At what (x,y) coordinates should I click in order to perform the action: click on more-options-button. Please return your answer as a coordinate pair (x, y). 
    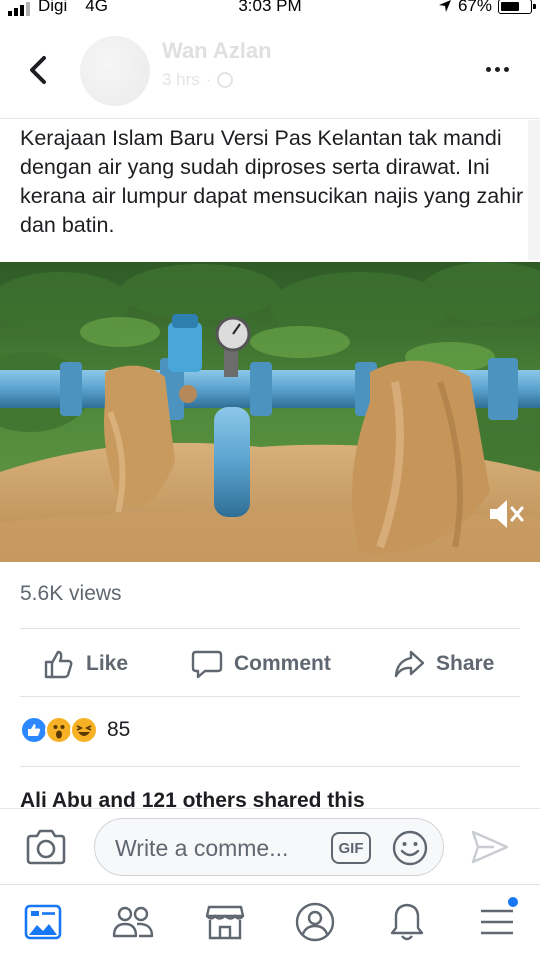
    Looking at the image, I should click on (500, 69).